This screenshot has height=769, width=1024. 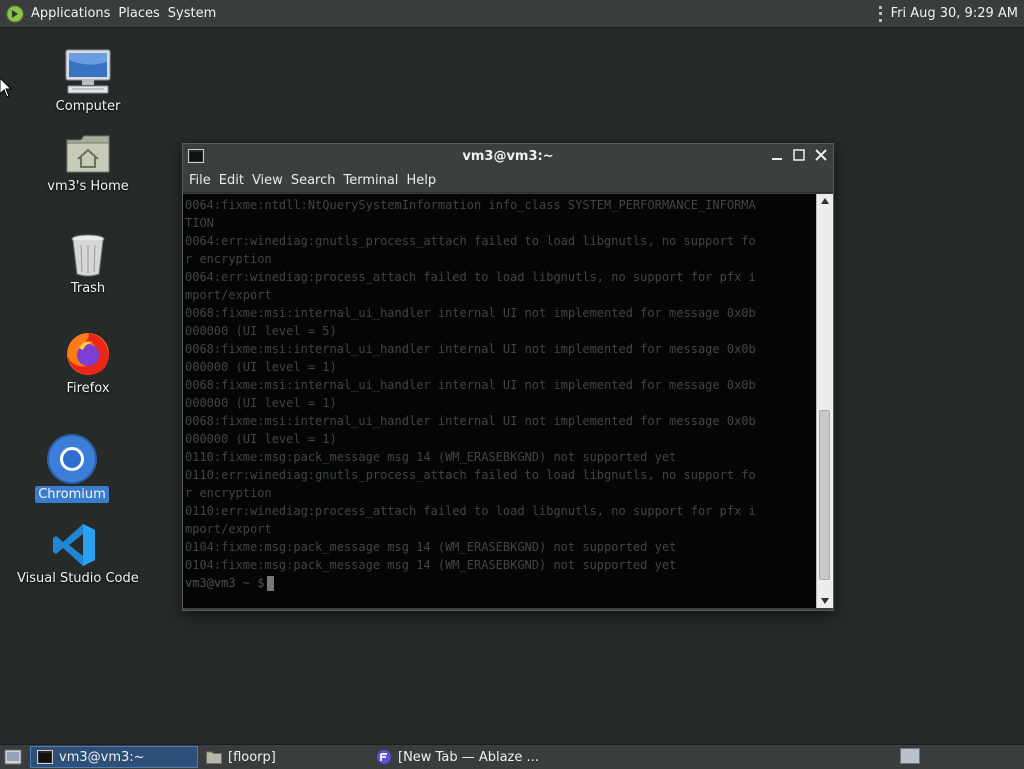 I want to click on desktop-icon-computer: Computer, so click(x=88, y=81).